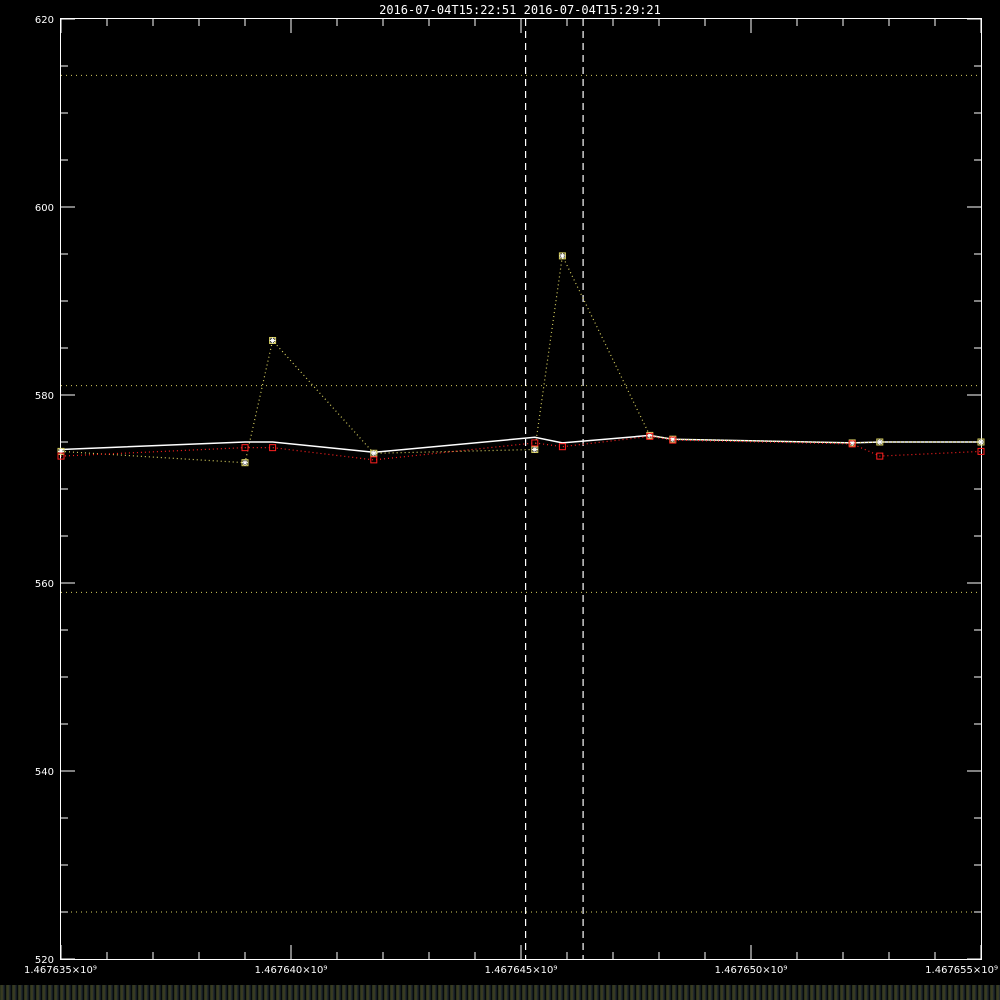 This screenshot has height=1000, width=1000. I want to click on x-tick-label: 1.467640×10⁹, so click(291, 970).